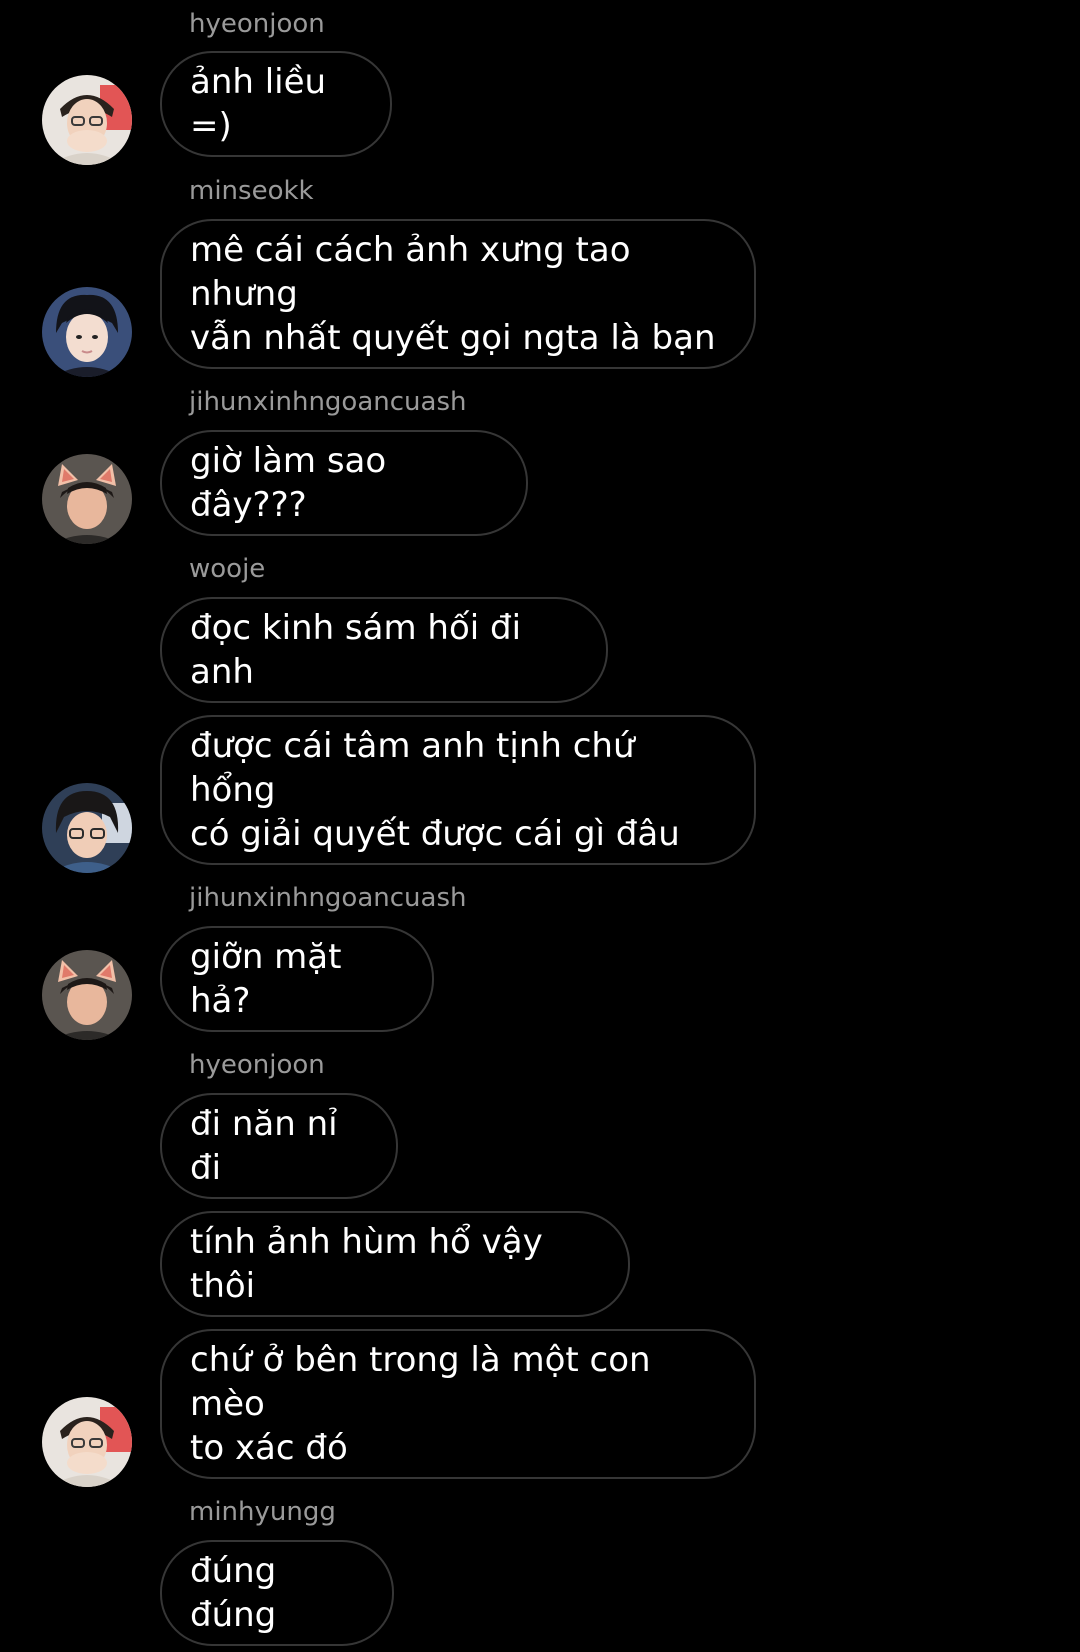 The image size is (1080, 1652). I want to click on message-bubble: tính ảnh hùm hổ vậy thôi, so click(395, 1264).